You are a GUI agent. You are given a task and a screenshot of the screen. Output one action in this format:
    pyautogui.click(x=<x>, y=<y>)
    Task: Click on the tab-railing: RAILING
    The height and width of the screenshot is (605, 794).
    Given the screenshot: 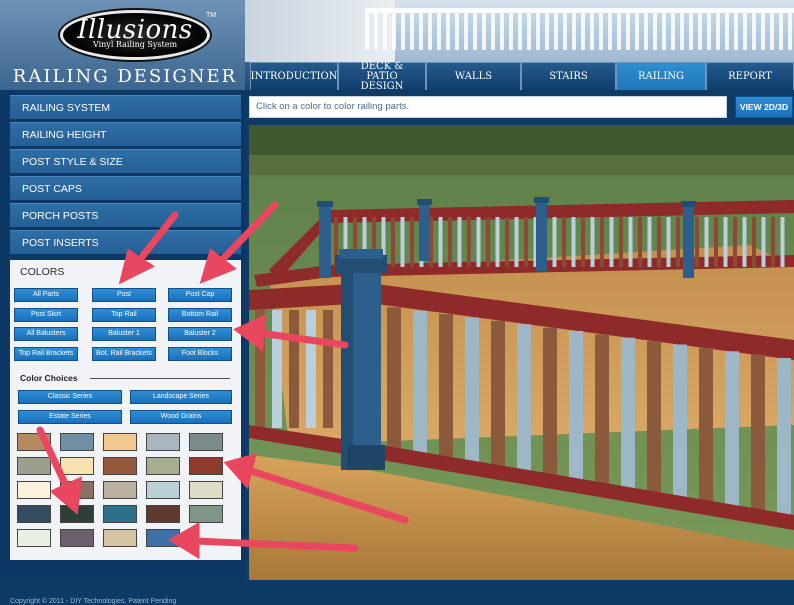 What is the action you would take?
    pyautogui.click(x=661, y=76)
    